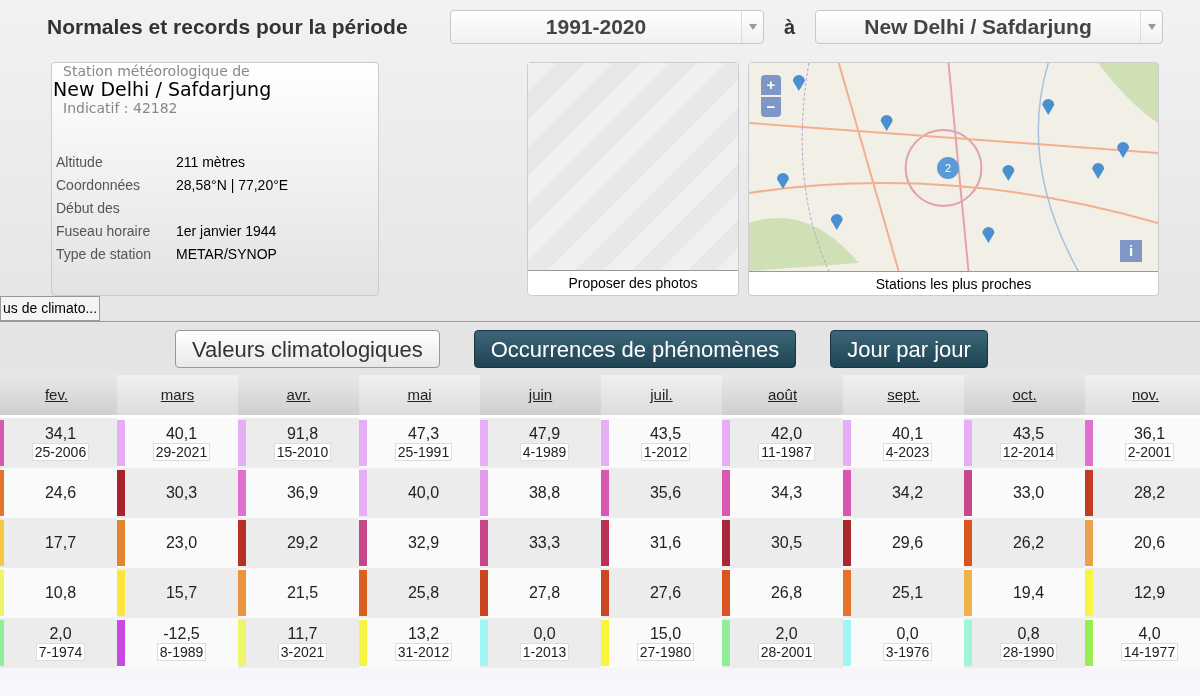 This screenshot has height=696, width=1200. What do you see at coordinates (786, 452) in the screenshot?
I see `record-date: 11-1987` at bounding box center [786, 452].